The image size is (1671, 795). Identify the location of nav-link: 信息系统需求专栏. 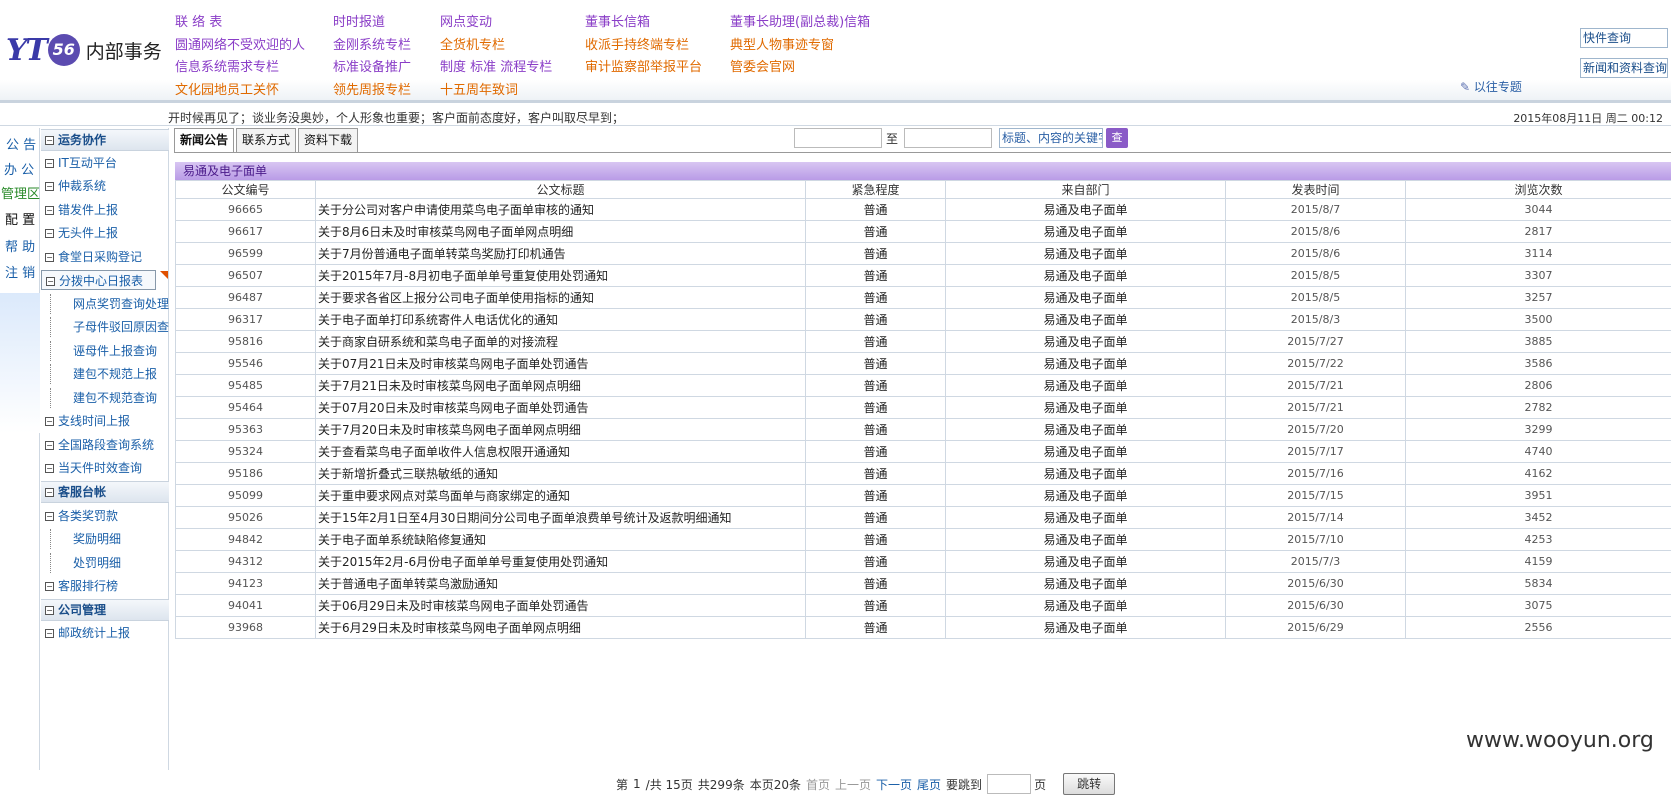
(227, 65).